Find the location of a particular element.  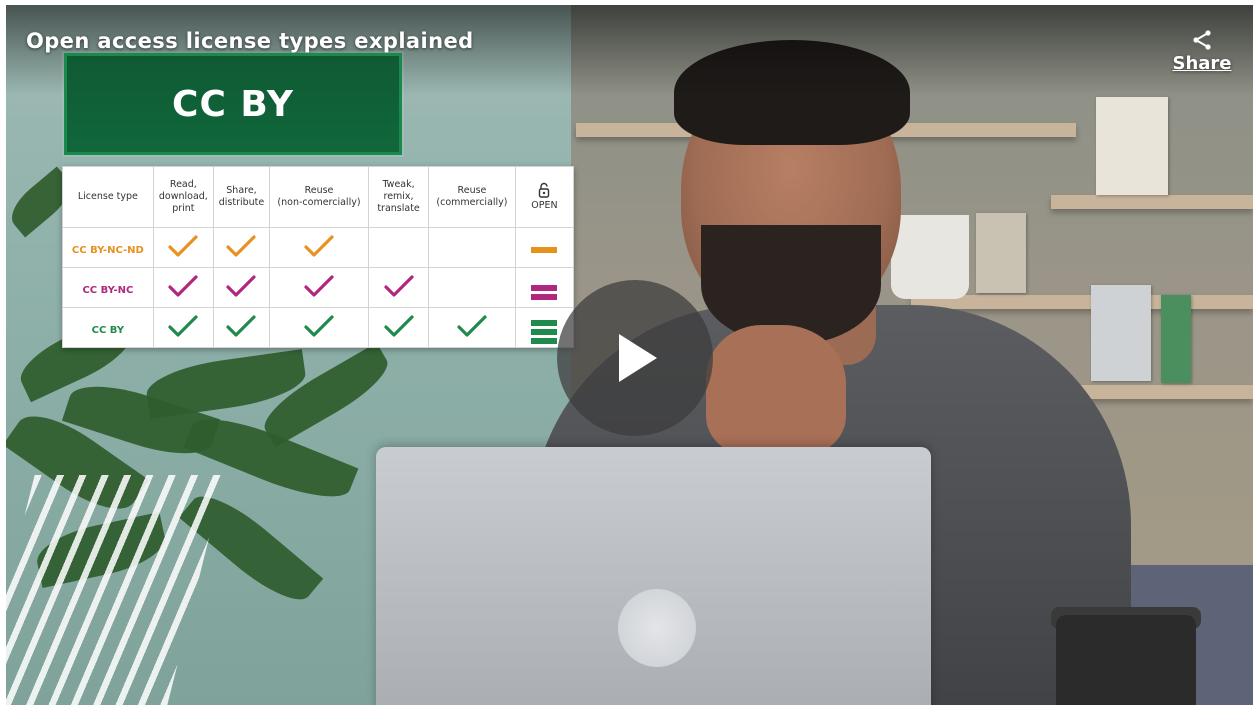

cc-by-banner: CC BY is located at coordinates (233, 104).